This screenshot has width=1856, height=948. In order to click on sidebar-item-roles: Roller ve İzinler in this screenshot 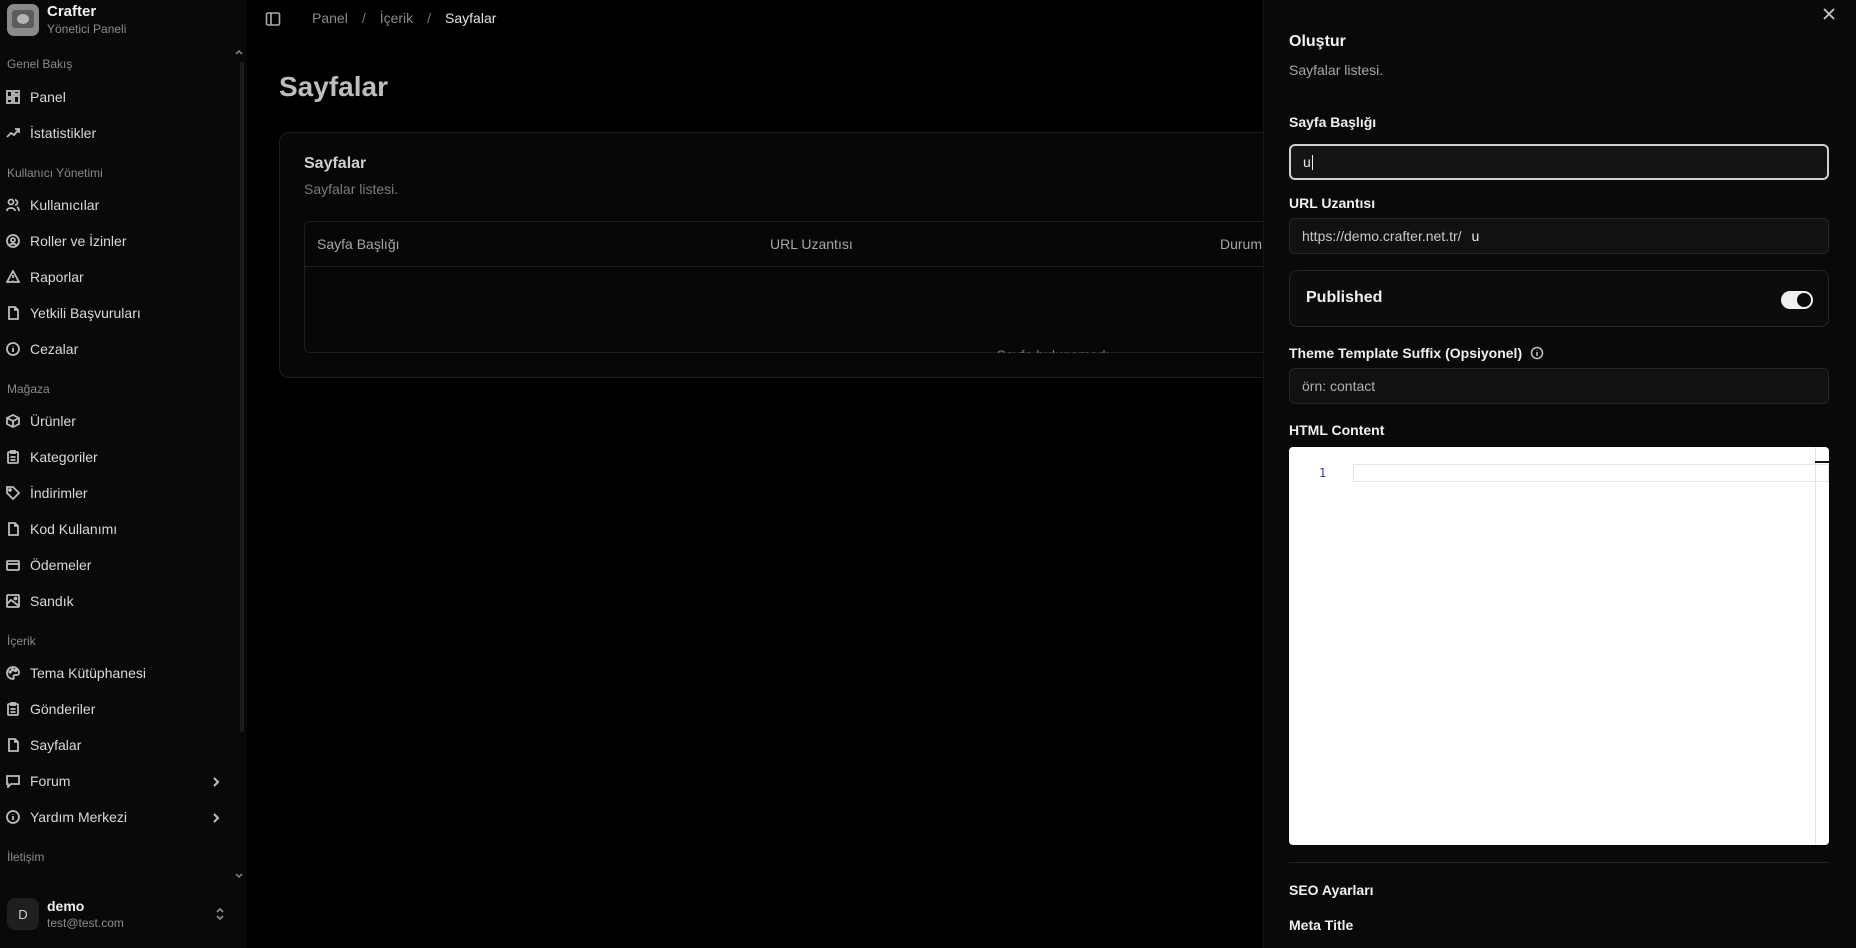, I will do `click(117, 241)`.